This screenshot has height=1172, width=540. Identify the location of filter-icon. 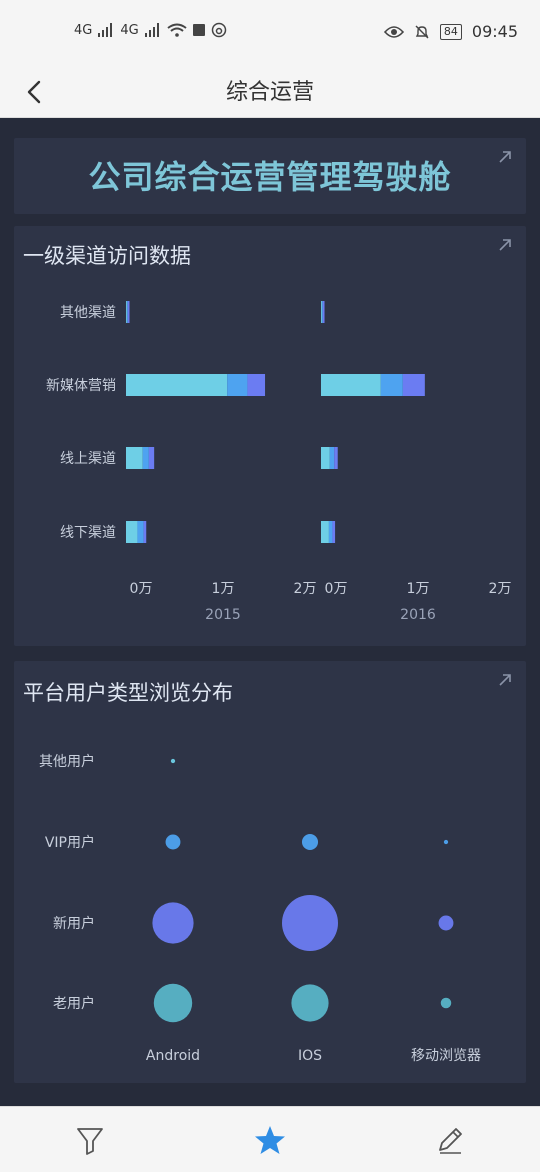
(90, 1141).